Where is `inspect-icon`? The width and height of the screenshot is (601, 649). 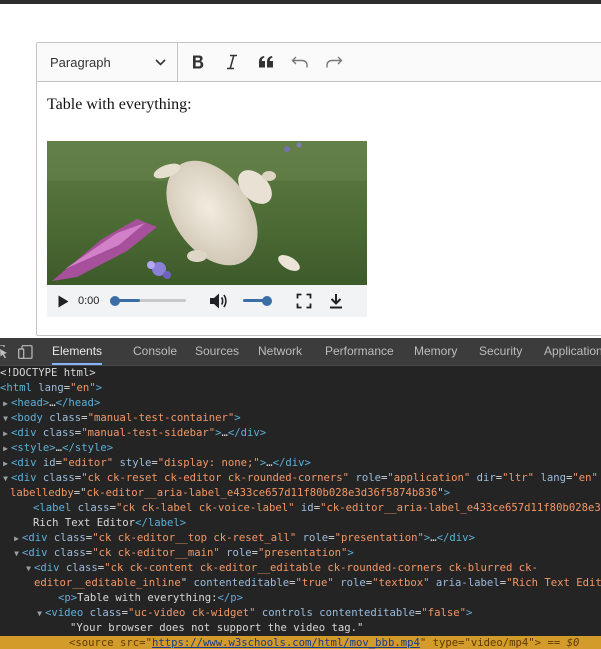
inspect-icon is located at coordinates (3, 351).